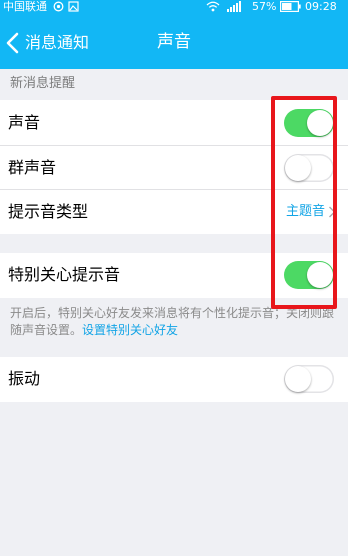 The image size is (348, 556). I want to click on clock: 09:28, so click(321, 6).